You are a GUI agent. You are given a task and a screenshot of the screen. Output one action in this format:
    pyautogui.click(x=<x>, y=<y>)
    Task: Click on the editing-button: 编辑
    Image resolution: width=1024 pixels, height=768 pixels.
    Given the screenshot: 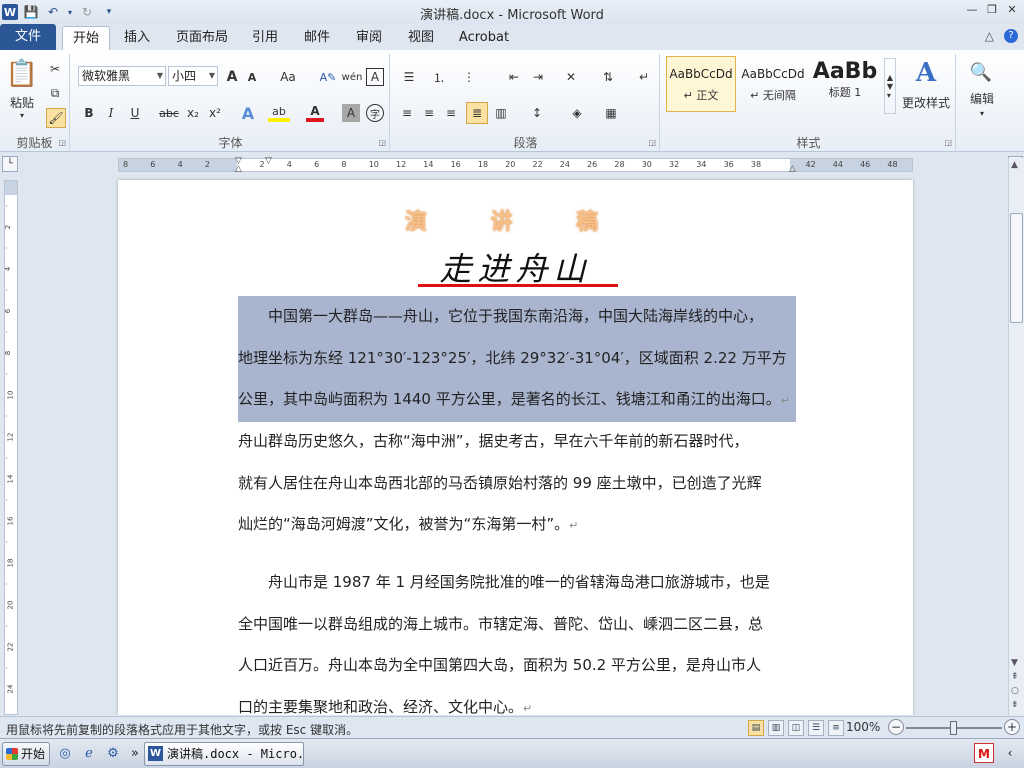 What is the action you would take?
    pyautogui.click(x=982, y=98)
    